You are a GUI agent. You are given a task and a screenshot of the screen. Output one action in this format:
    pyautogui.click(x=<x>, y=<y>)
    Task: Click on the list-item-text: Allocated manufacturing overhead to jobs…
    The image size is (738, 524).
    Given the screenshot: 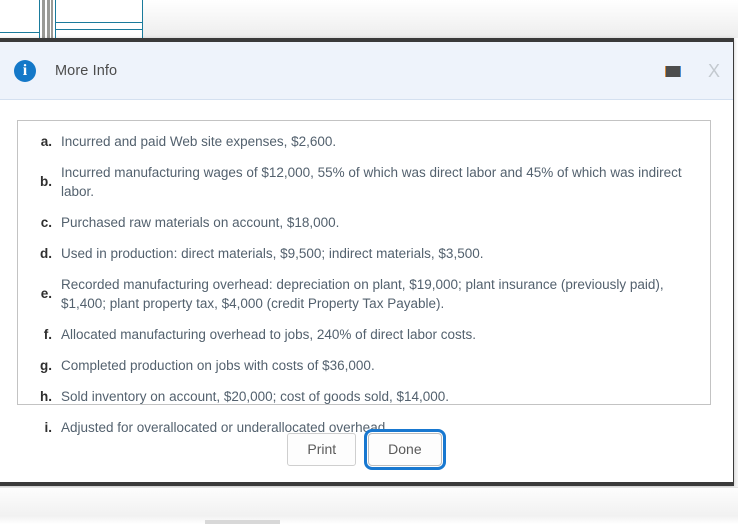 What is the action you would take?
    pyautogui.click(x=268, y=334)
    